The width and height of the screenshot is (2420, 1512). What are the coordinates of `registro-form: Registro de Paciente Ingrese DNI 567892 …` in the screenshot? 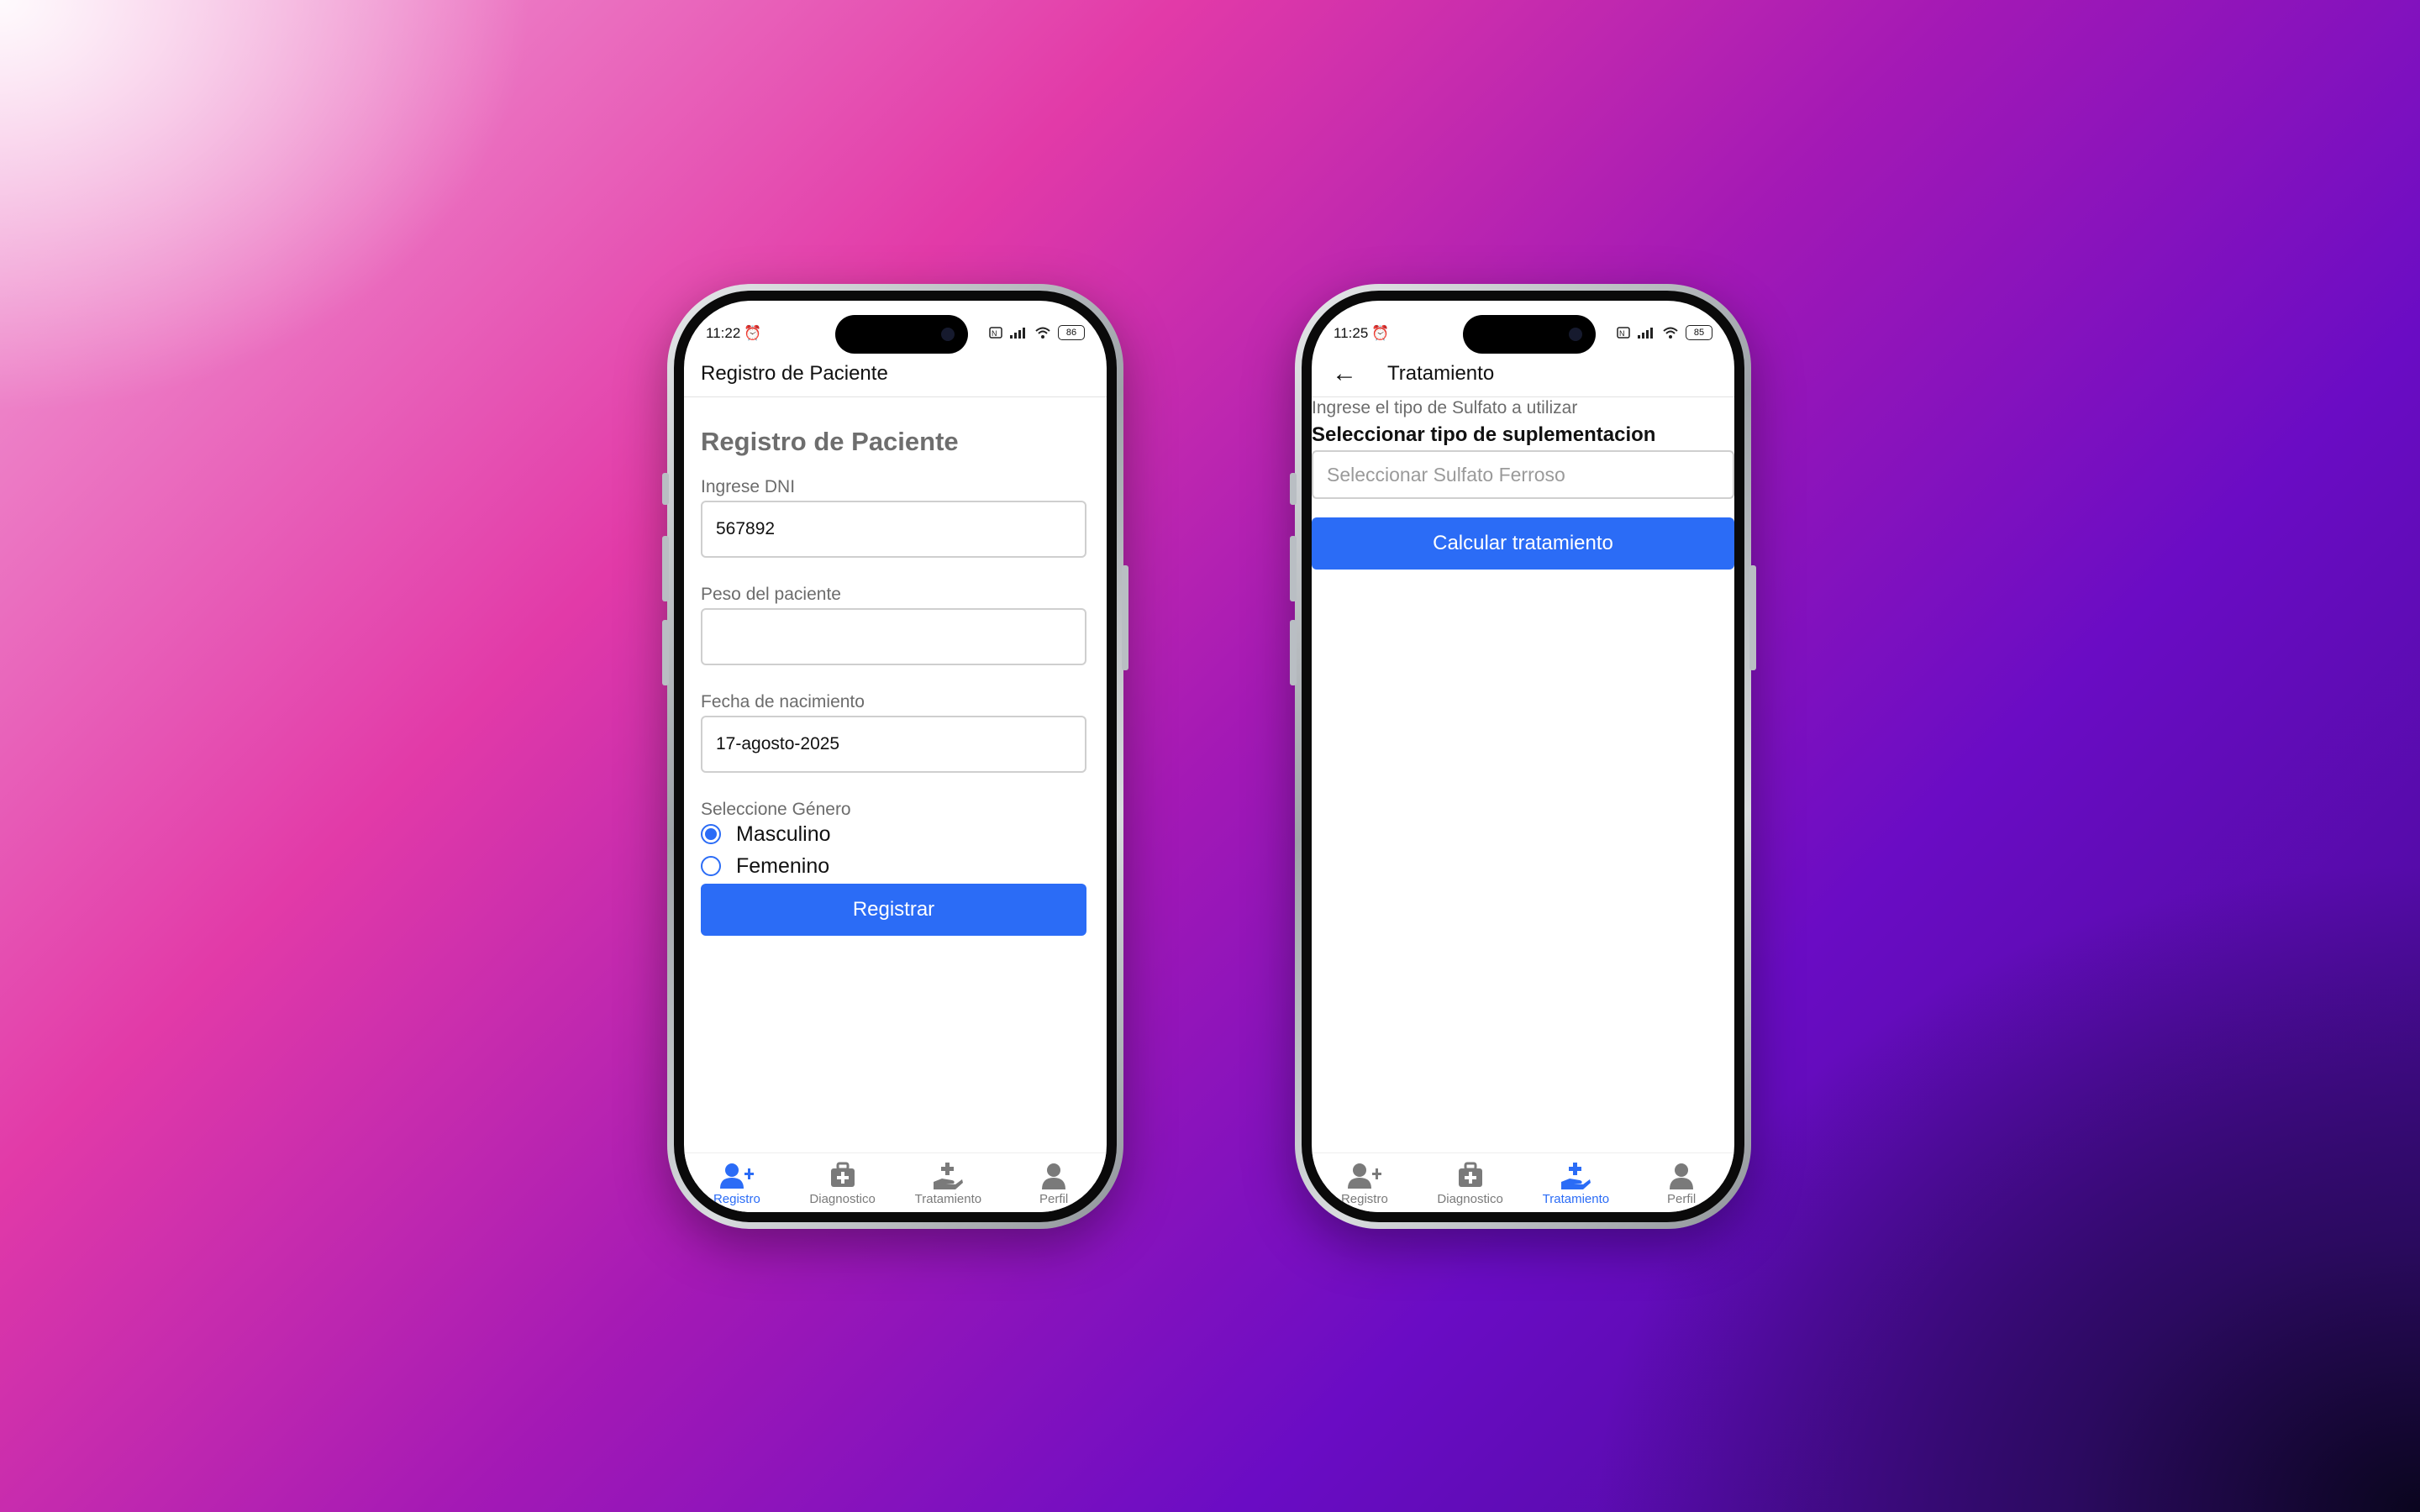 It's located at (896, 771).